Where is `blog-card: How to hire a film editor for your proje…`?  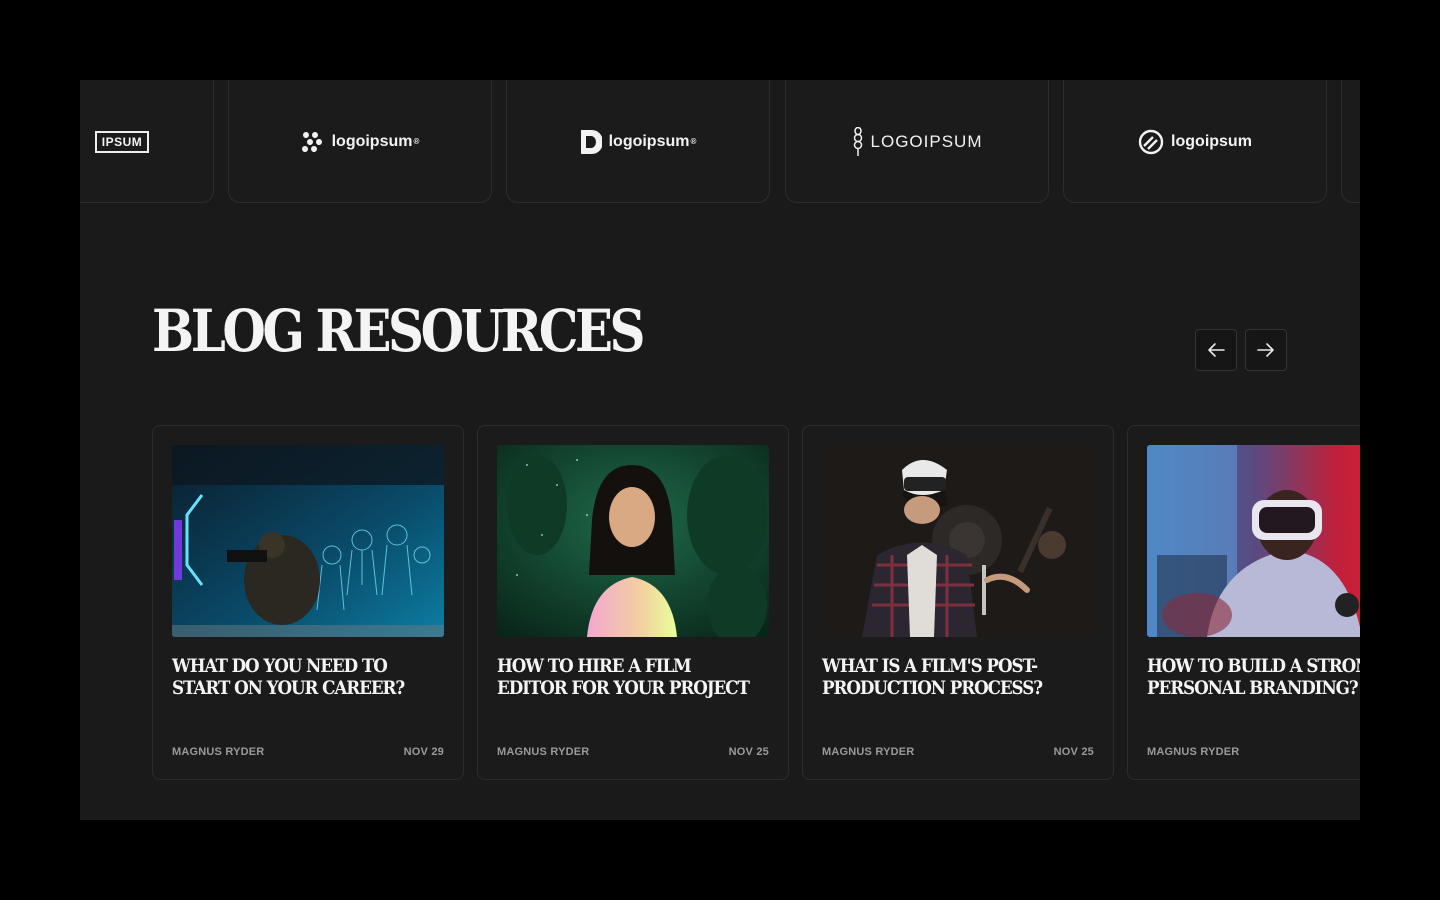
blog-card: How to hire a film editor for your proje… is located at coordinates (633, 602).